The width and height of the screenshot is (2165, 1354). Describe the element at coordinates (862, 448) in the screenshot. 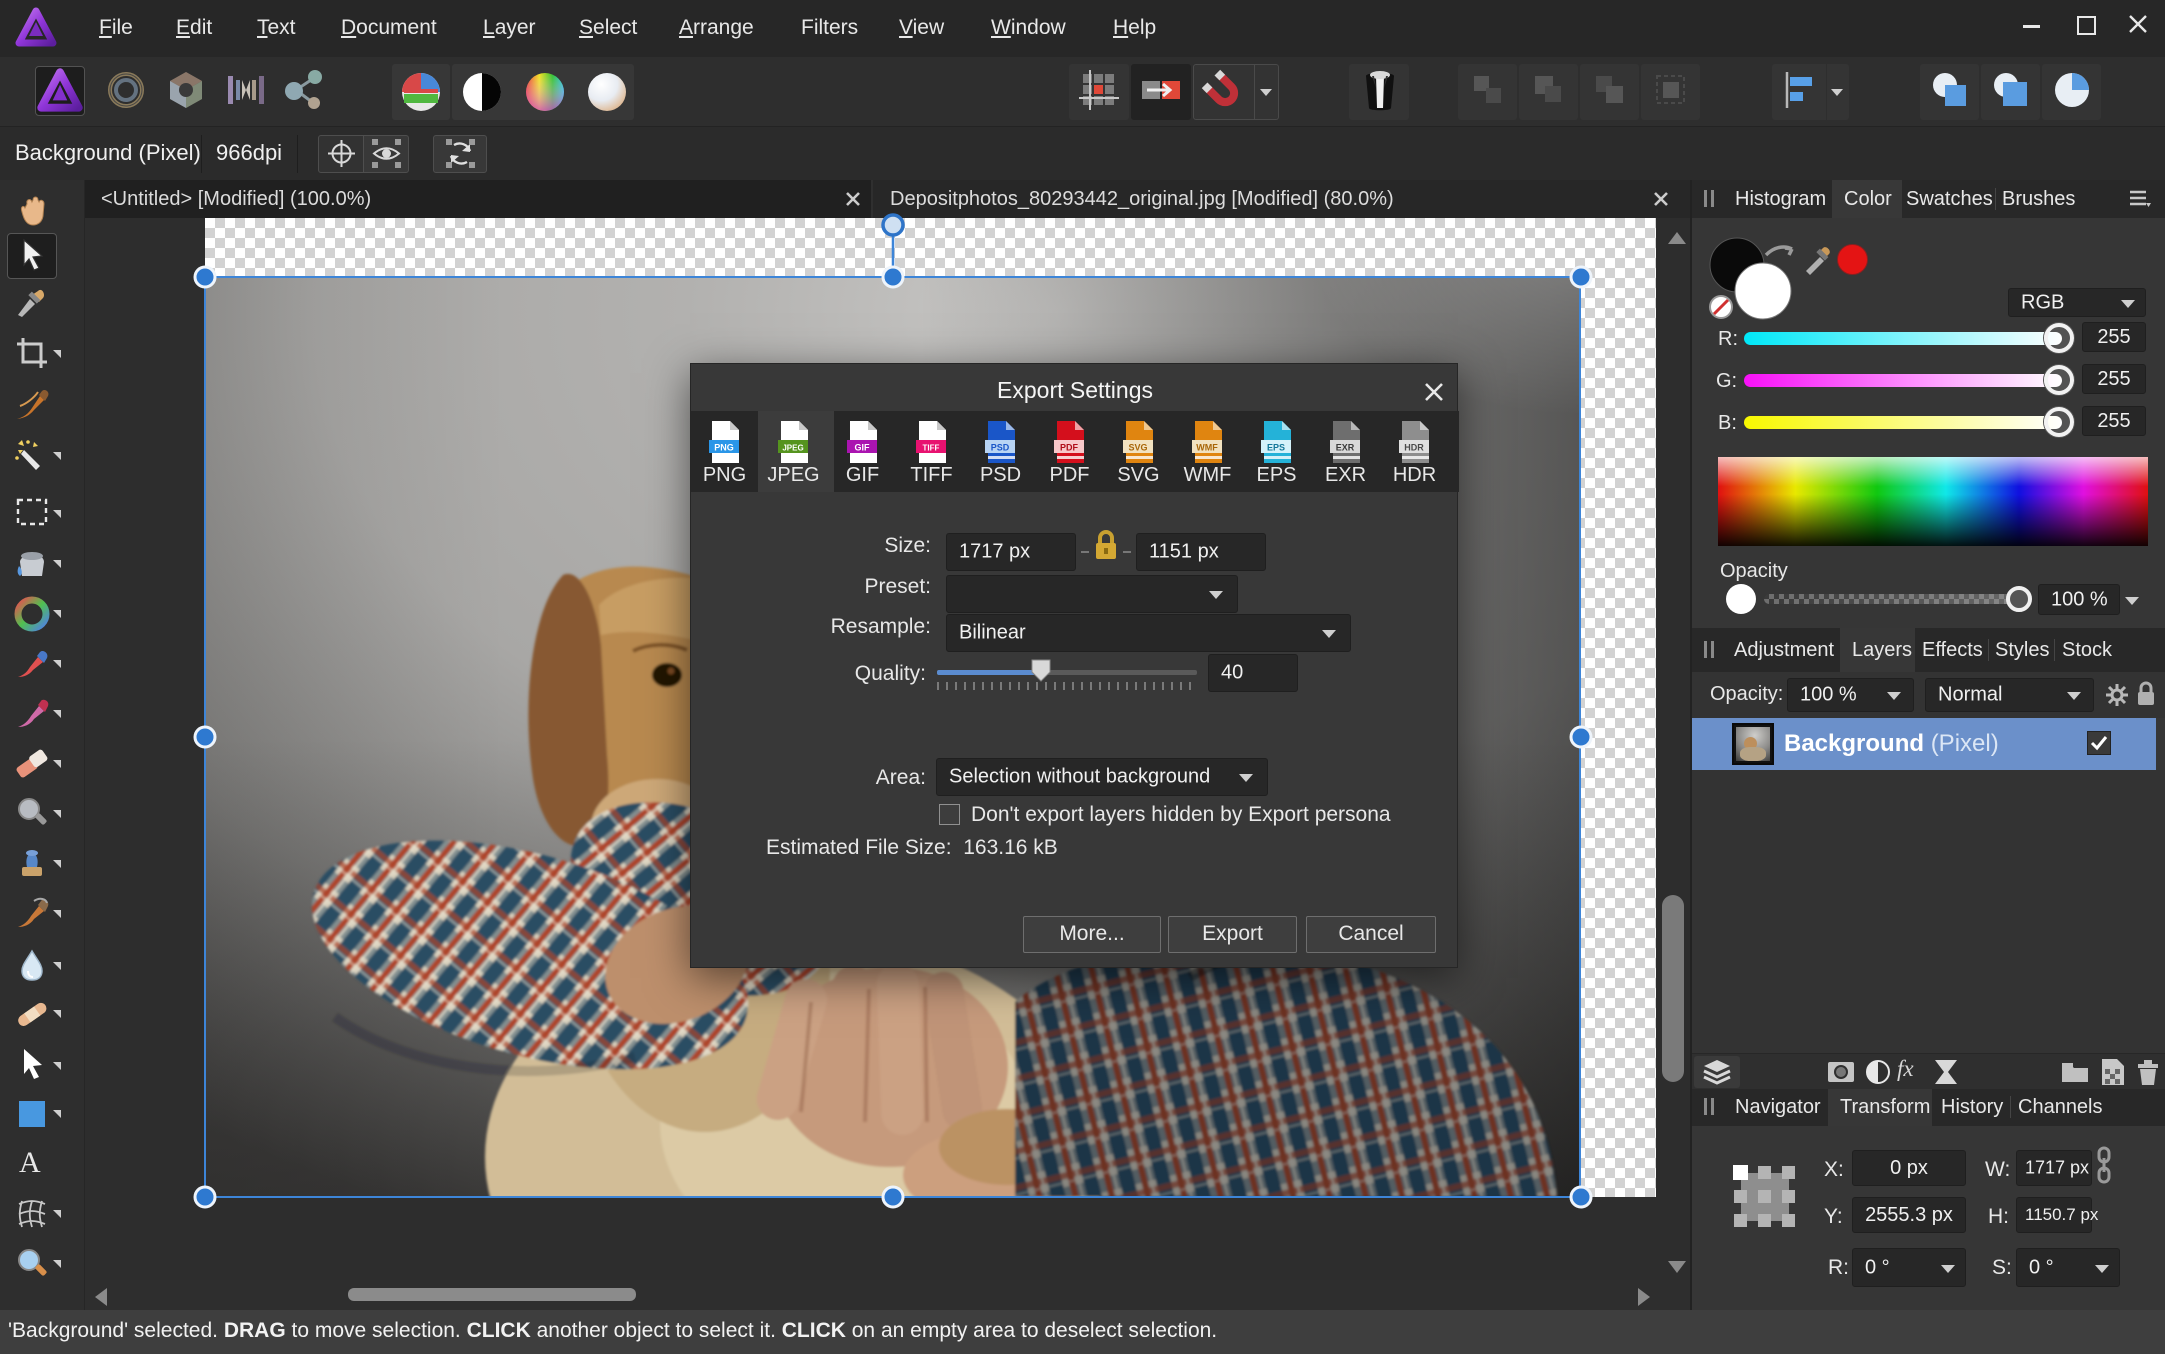

I see `svg-text: GIF` at that location.